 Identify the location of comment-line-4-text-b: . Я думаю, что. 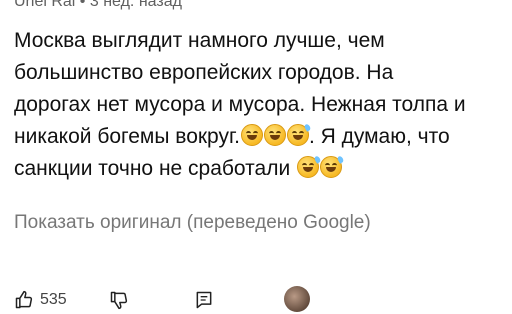
(379, 136).